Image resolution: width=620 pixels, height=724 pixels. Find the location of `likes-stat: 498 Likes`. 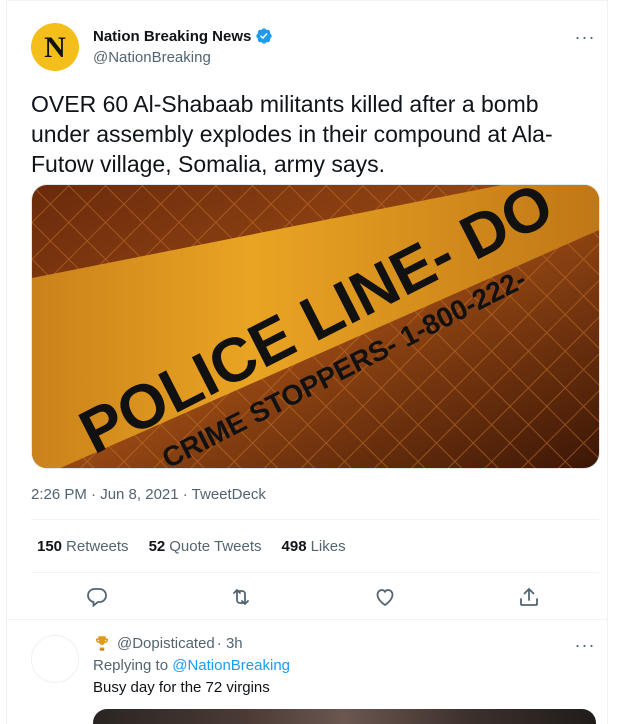

likes-stat: 498 Likes is located at coordinates (314, 546).